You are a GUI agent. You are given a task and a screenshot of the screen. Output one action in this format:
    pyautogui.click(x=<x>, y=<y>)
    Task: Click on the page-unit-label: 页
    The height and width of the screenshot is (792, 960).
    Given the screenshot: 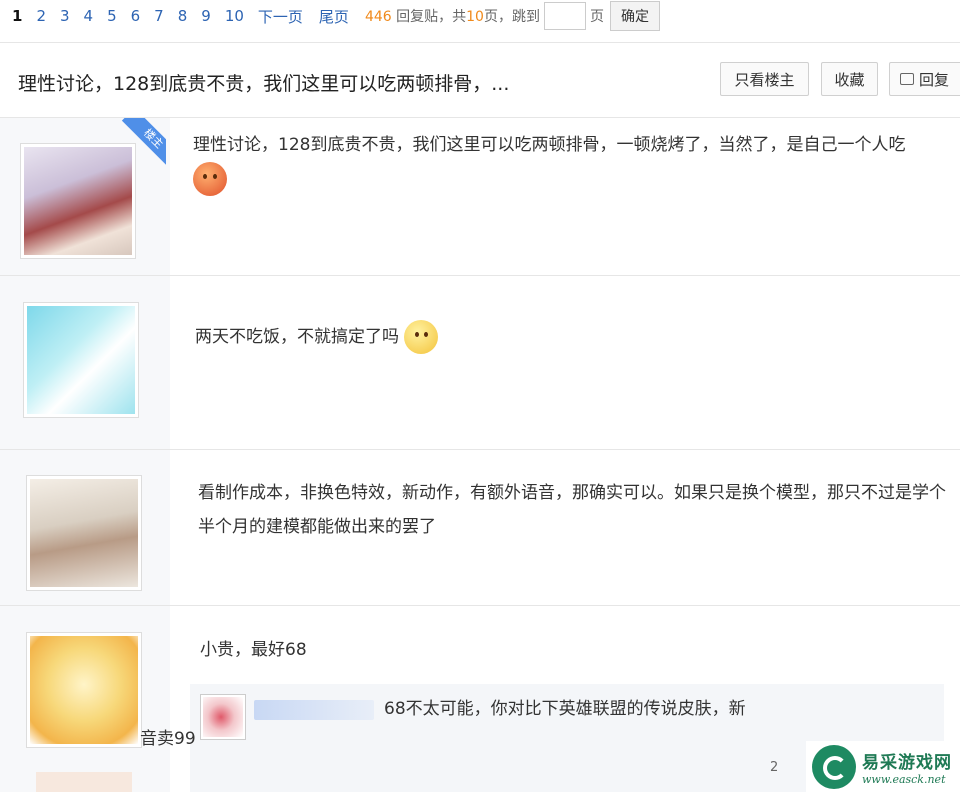 What is the action you would take?
    pyautogui.click(x=596, y=17)
    